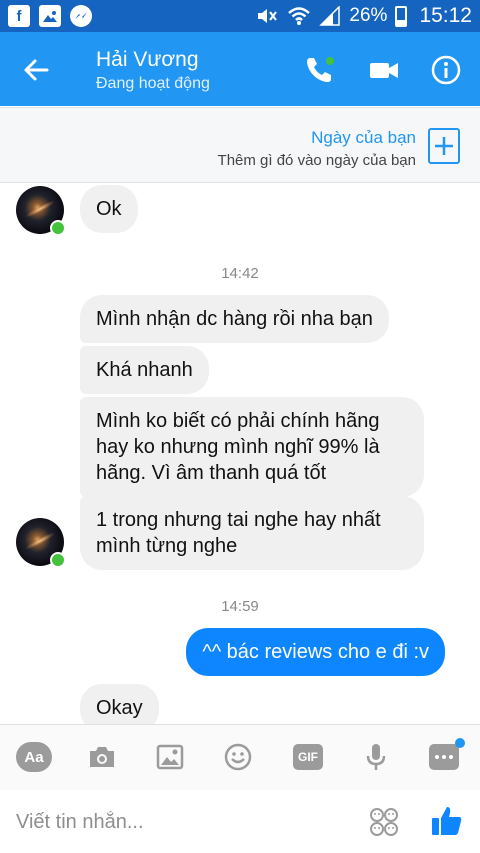 This screenshot has height=853, width=480. What do you see at coordinates (315, 652) in the screenshot?
I see `message-bubble-sent: ^^ bác reviews cho e đi :v` at bounding box center [315, 652].